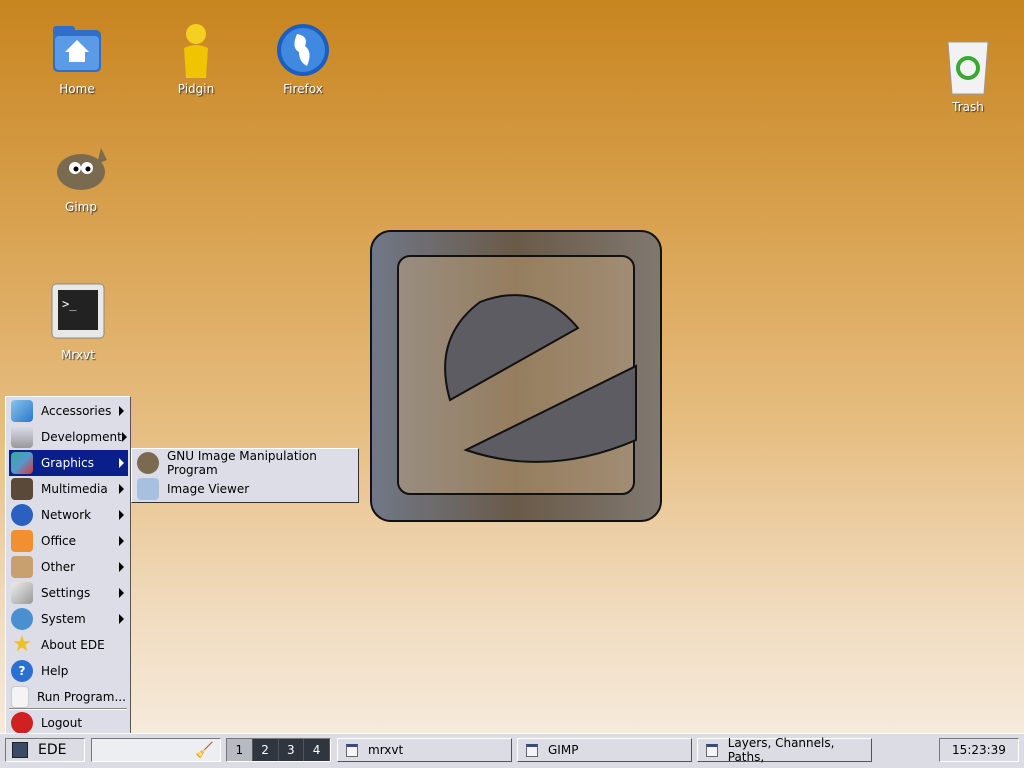  I want to click on desktop-icon-label: Trash, so click(968, 107).